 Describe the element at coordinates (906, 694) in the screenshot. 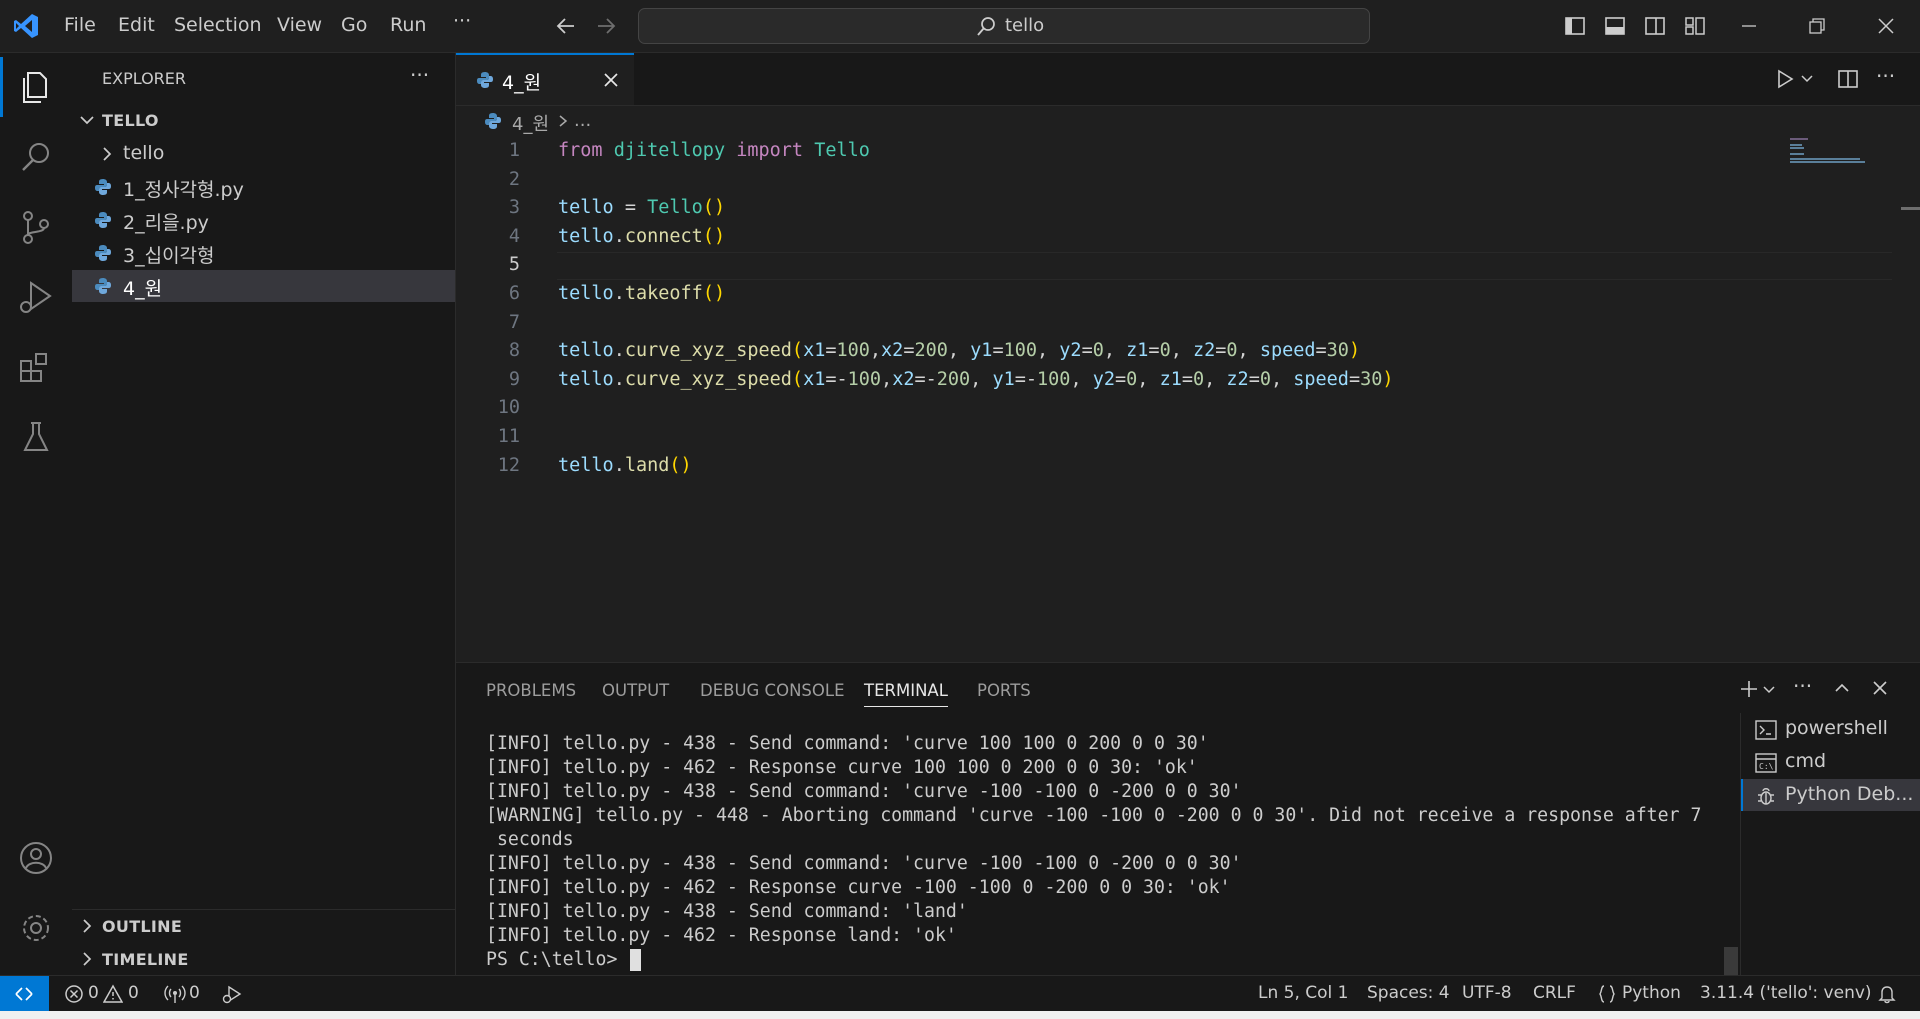

I see `tab-terminal: TERMINAL` at that location.